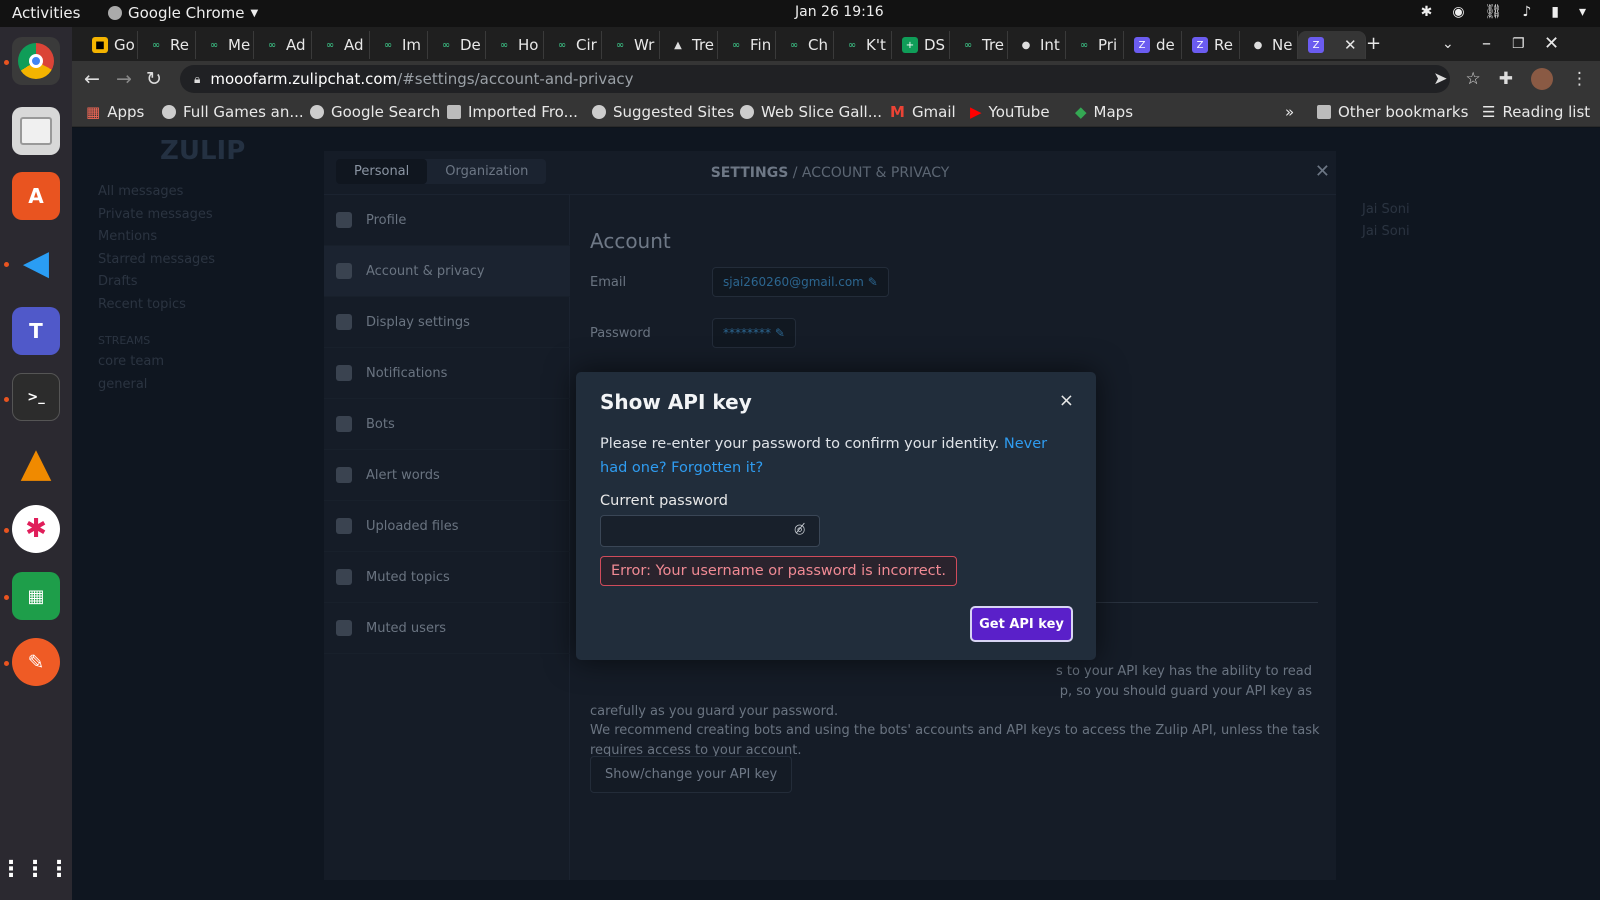  Describe the element at coordinates (167, 45) in the screenshot. I see `browser-tab: ∞ Re` at that location.